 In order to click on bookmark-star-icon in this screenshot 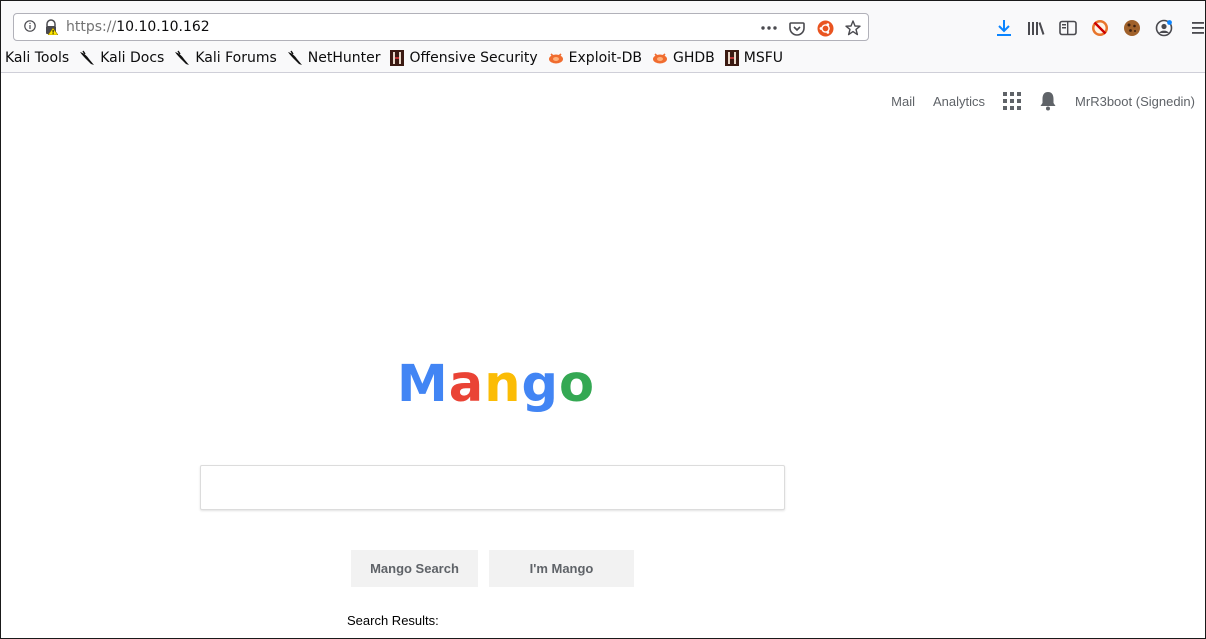, I will do `click(853, 28)`.